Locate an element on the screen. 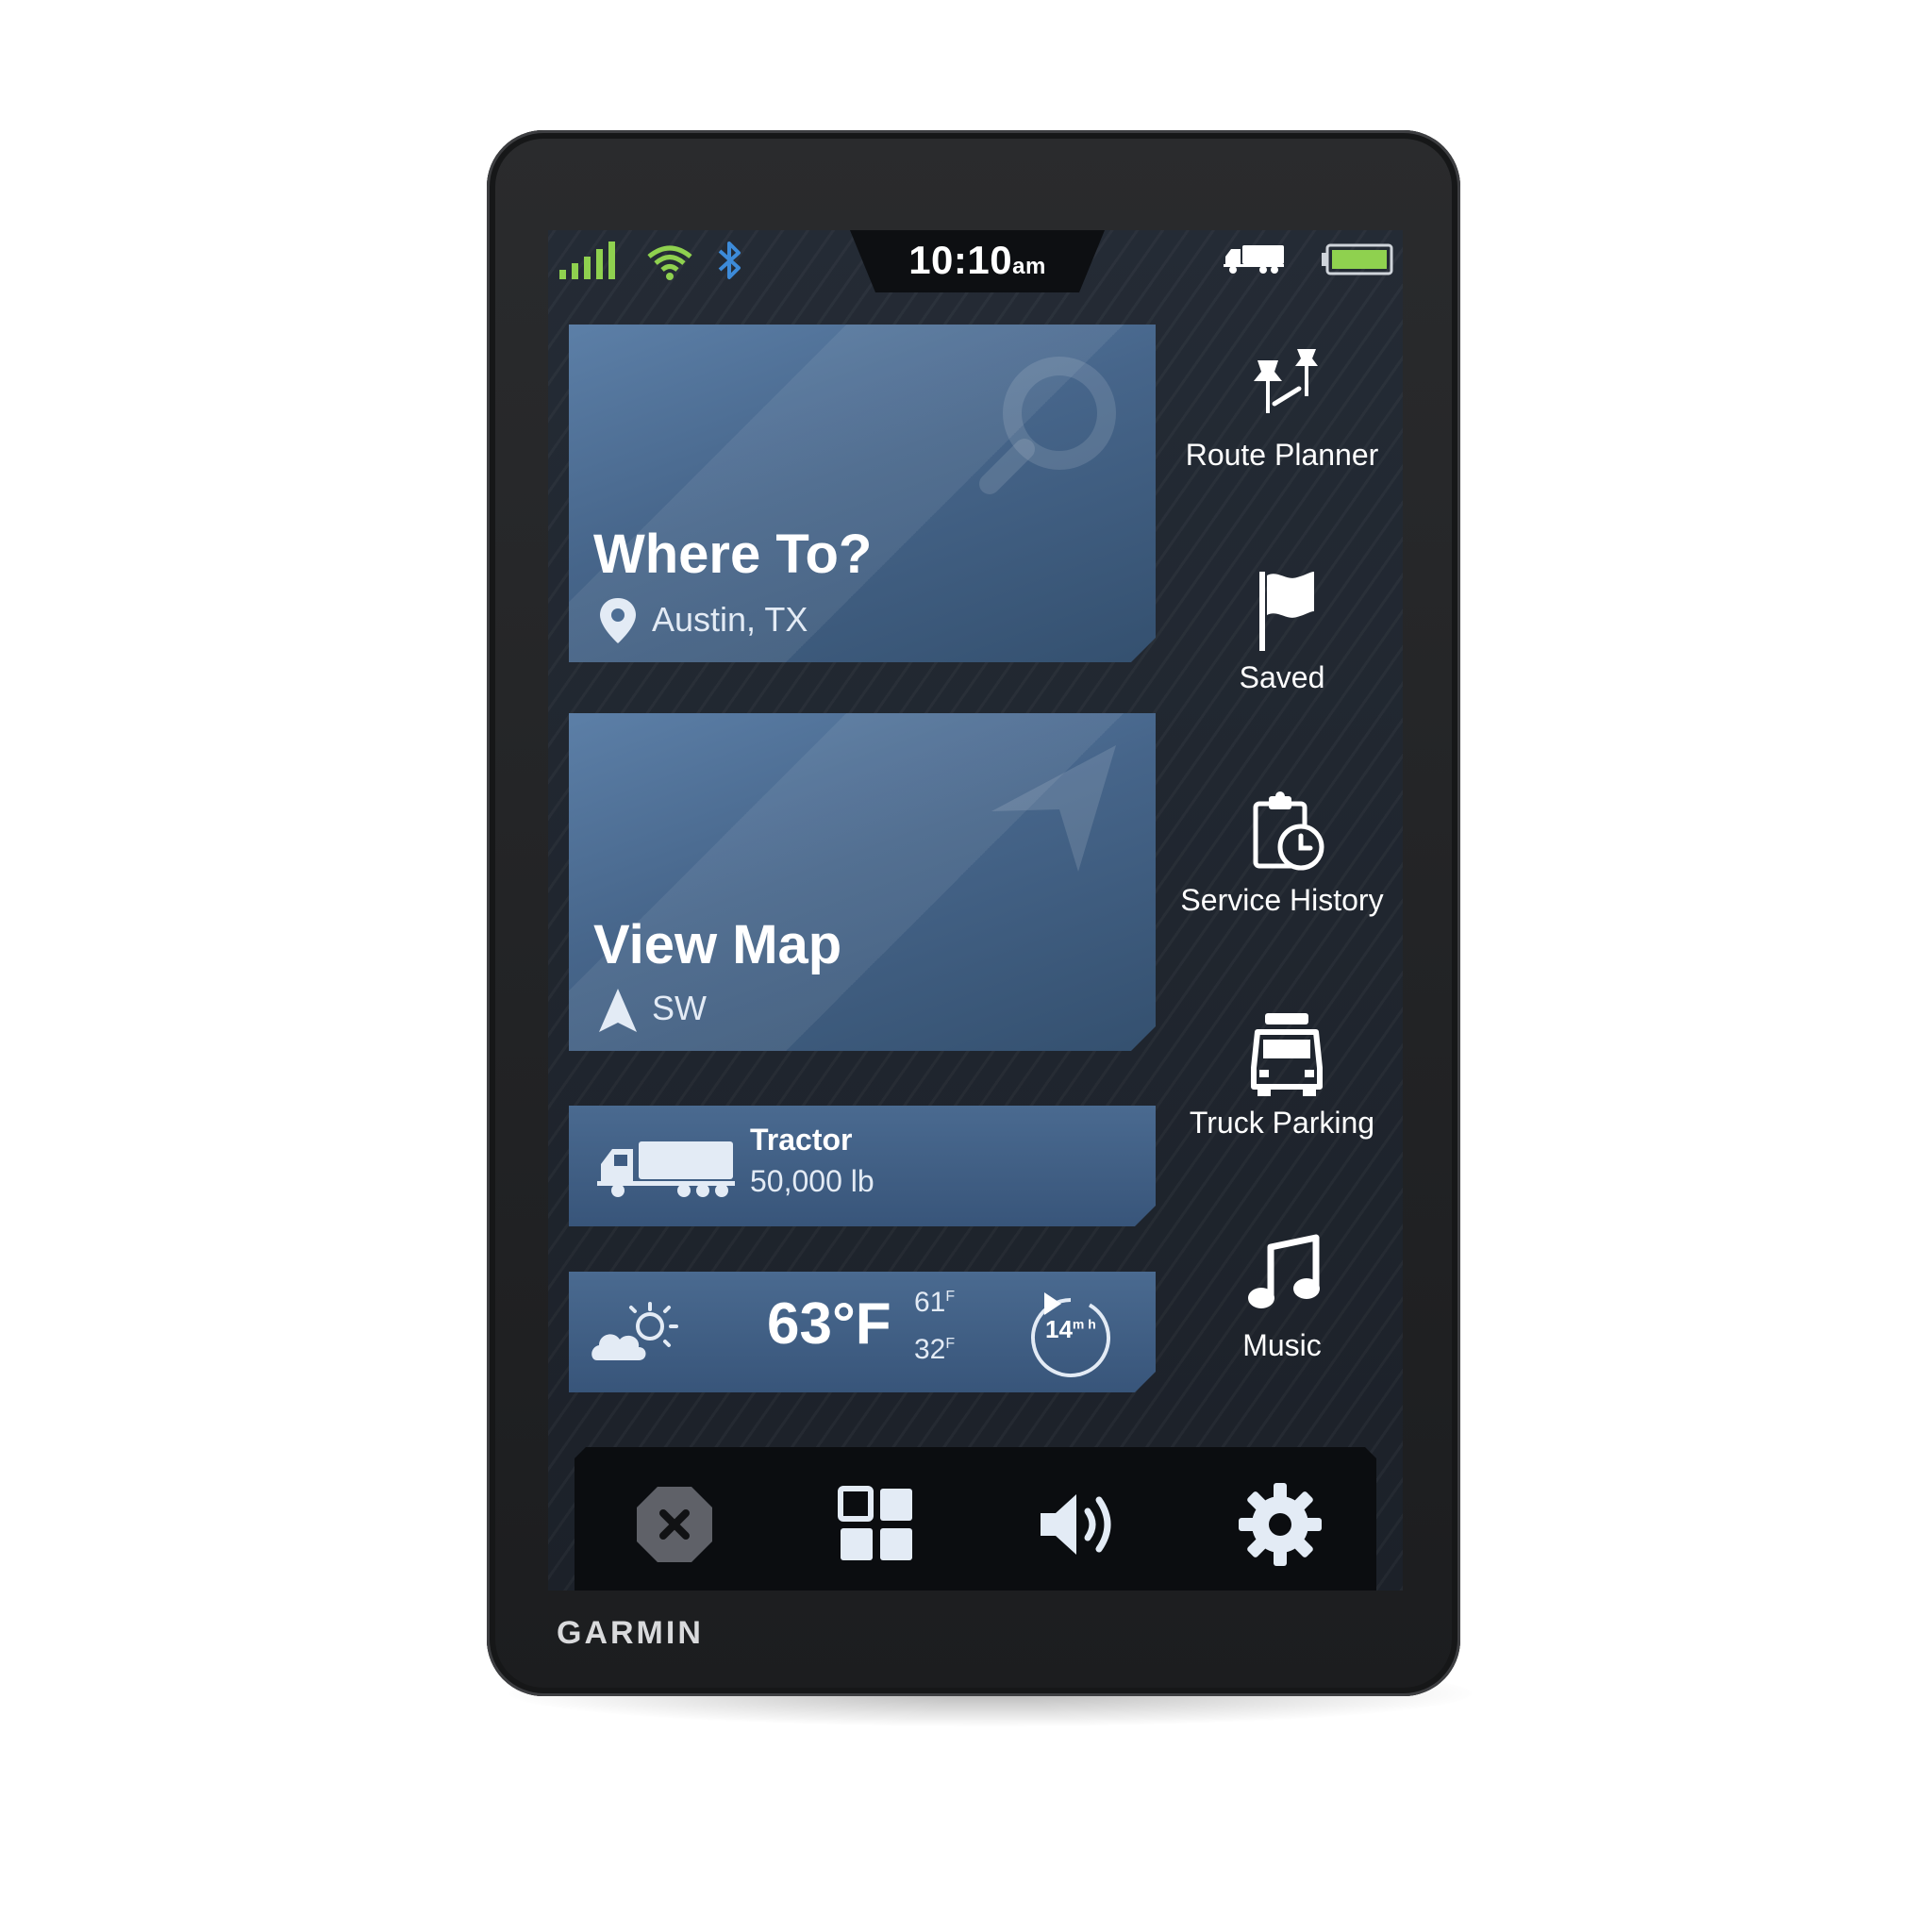 Image resolution: width=1932 pixels, height=1932 pixels. settings-button is located at coordinates (1280, 1525).